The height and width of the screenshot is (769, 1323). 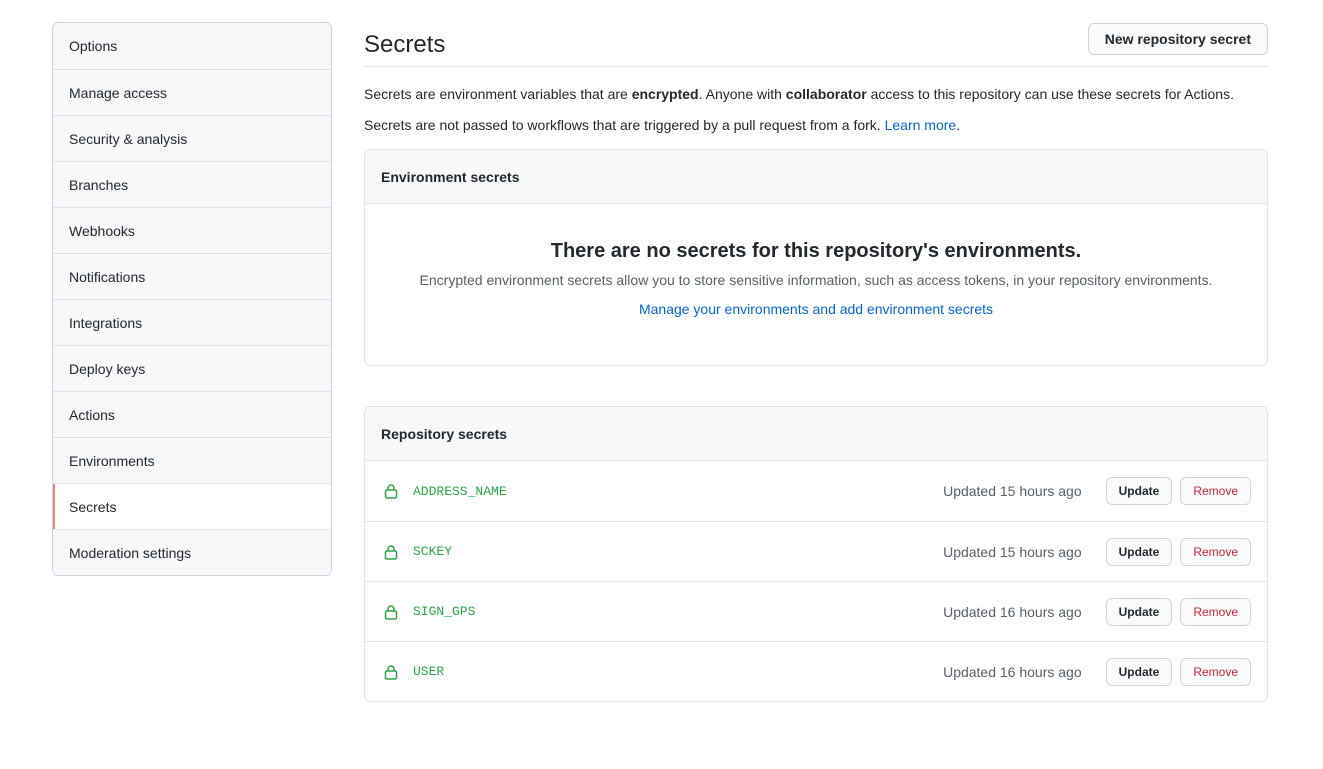 What do you see at coordinates (816, 434) in the screenshot?
I see `repository-secrets-header: Repository secrets` at bounding box center [816, 434].